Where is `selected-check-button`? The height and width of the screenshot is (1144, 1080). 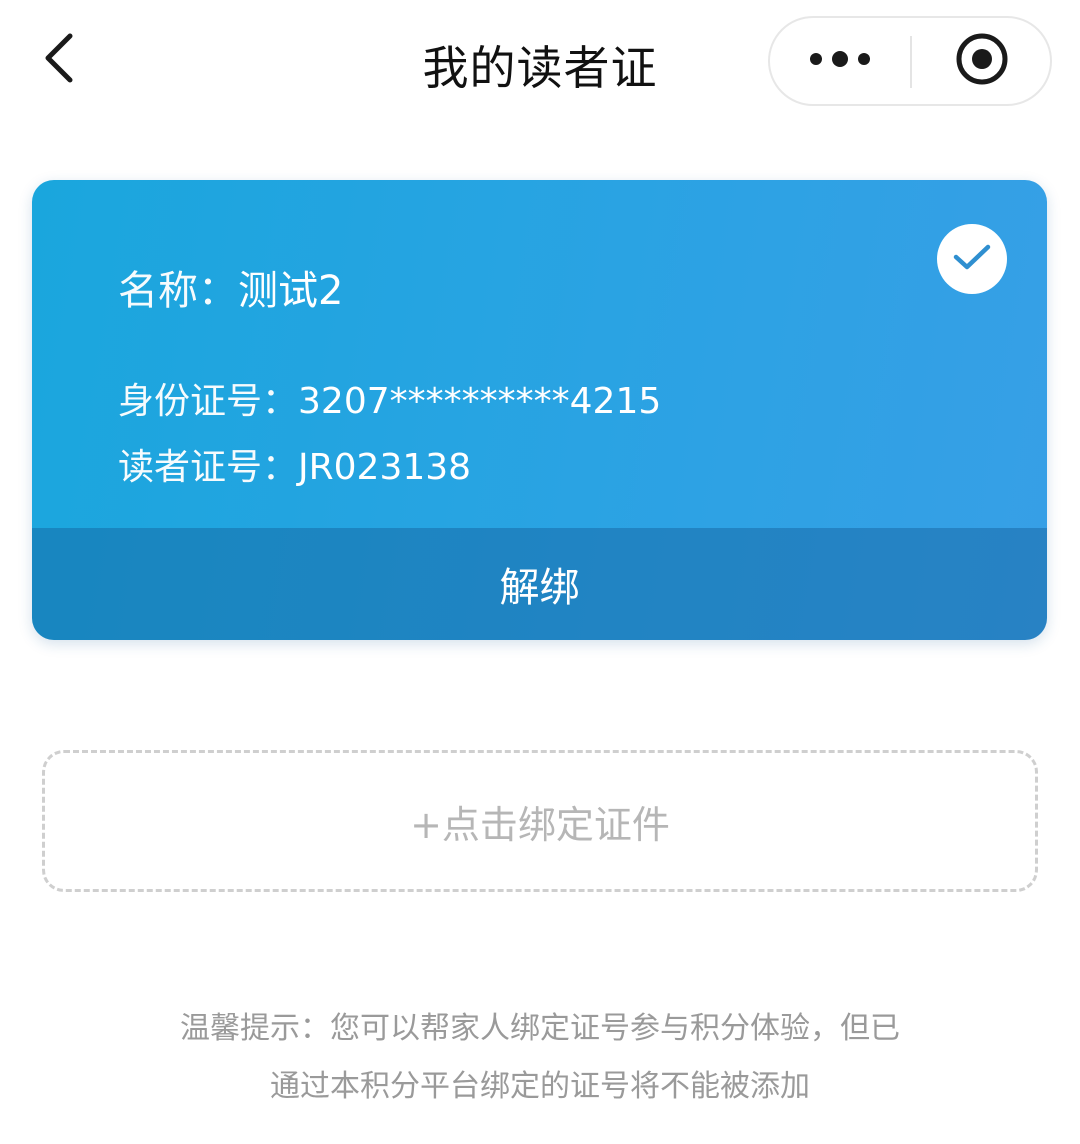
selected-check-button is located at coordinates (972, 259).